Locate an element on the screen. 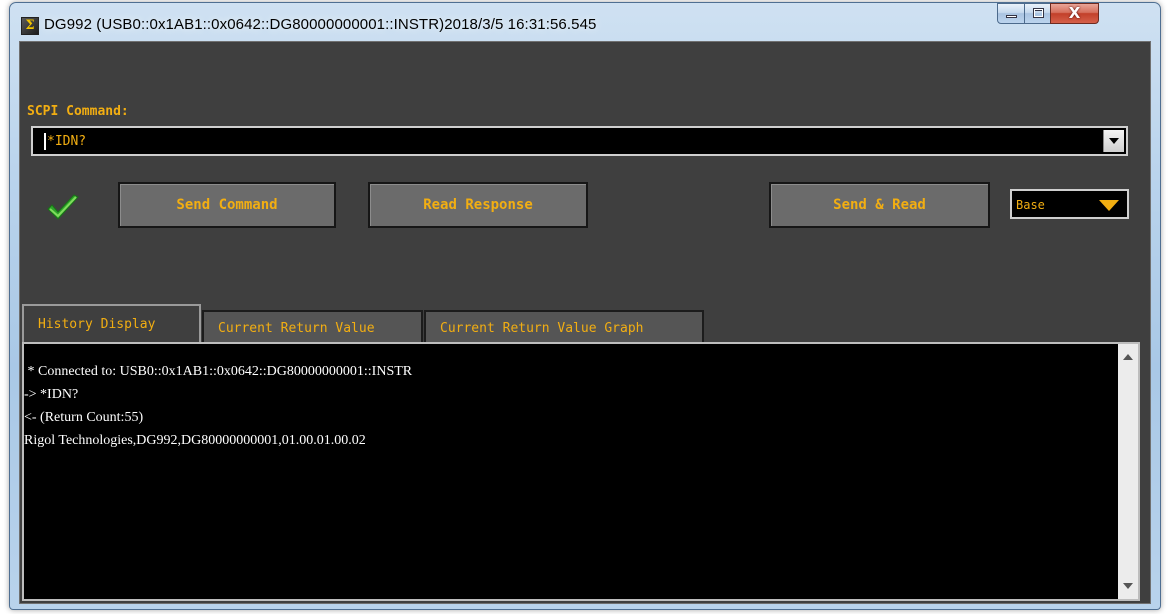 This screenshot has width=1170, height=614. command-history-dropdown-button is located at coordinates (1113, 141).